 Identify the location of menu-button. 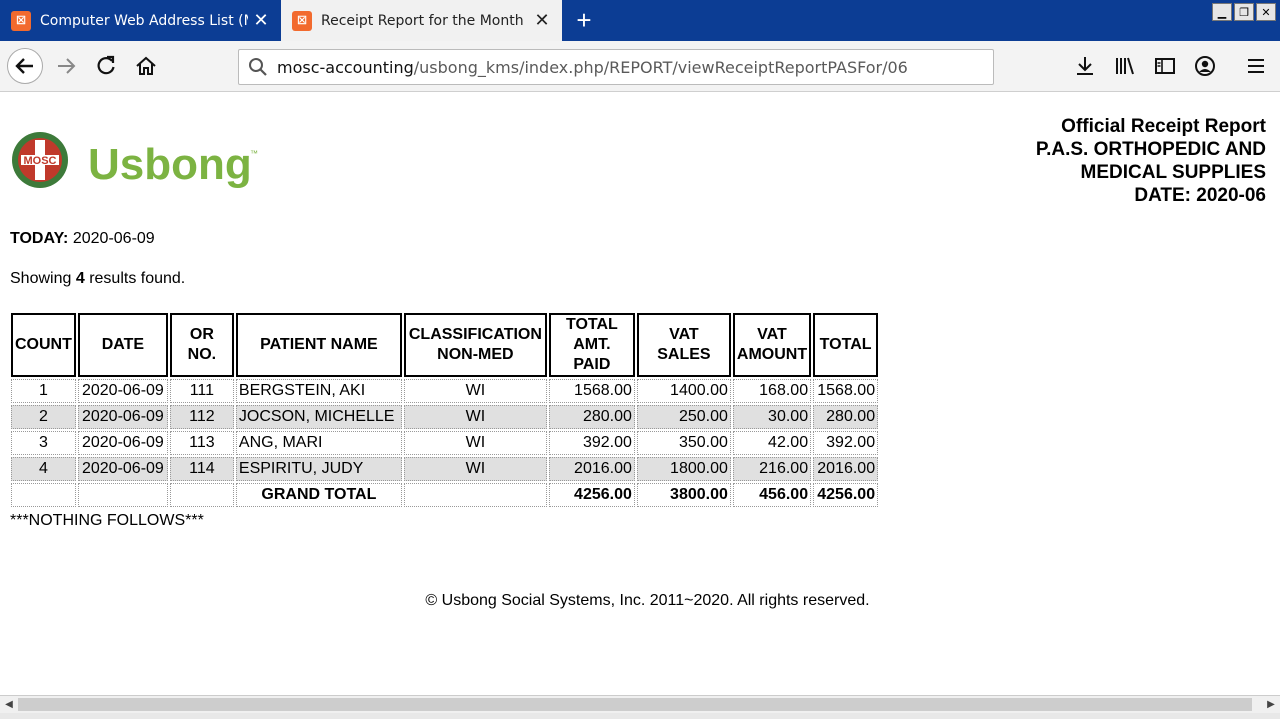
(1256, 66).